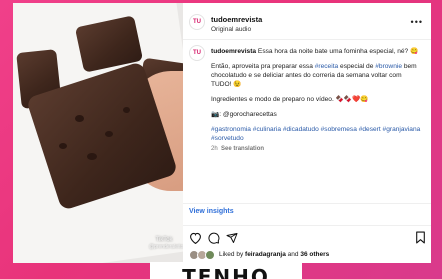  I want to click on tiktok-logo-text: TikTok, so click(164, 240).